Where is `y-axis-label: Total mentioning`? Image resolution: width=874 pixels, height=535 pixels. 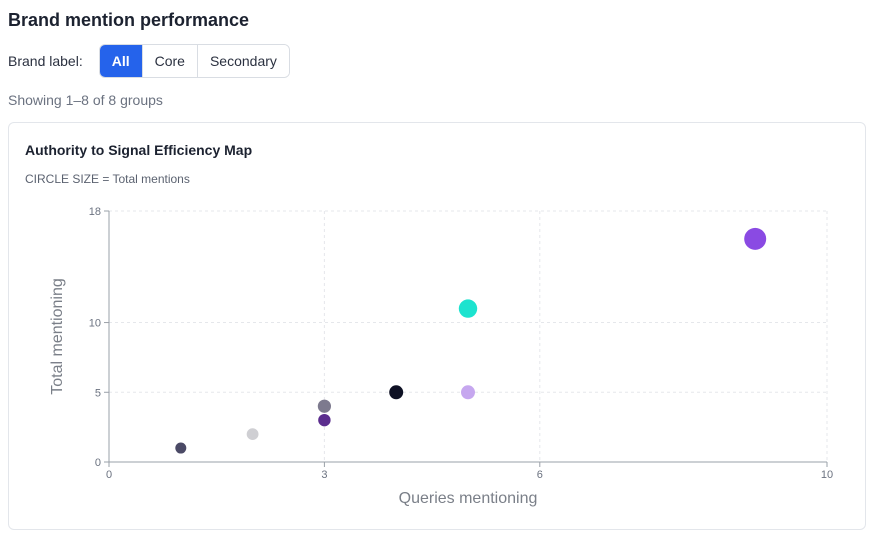
y-axis-label: Total mentioning is located at coordinates (57, 336).